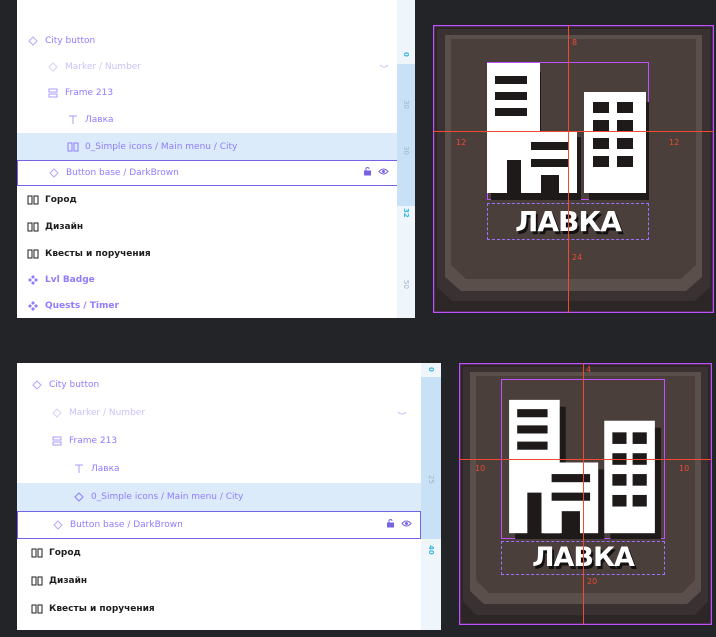 The width and height of the screenshot is (716, 637). Describe the element at coordinates (216, 280) in the screenshot. I see `layer-row-lvl-badge: Lvl Badge` at that location.